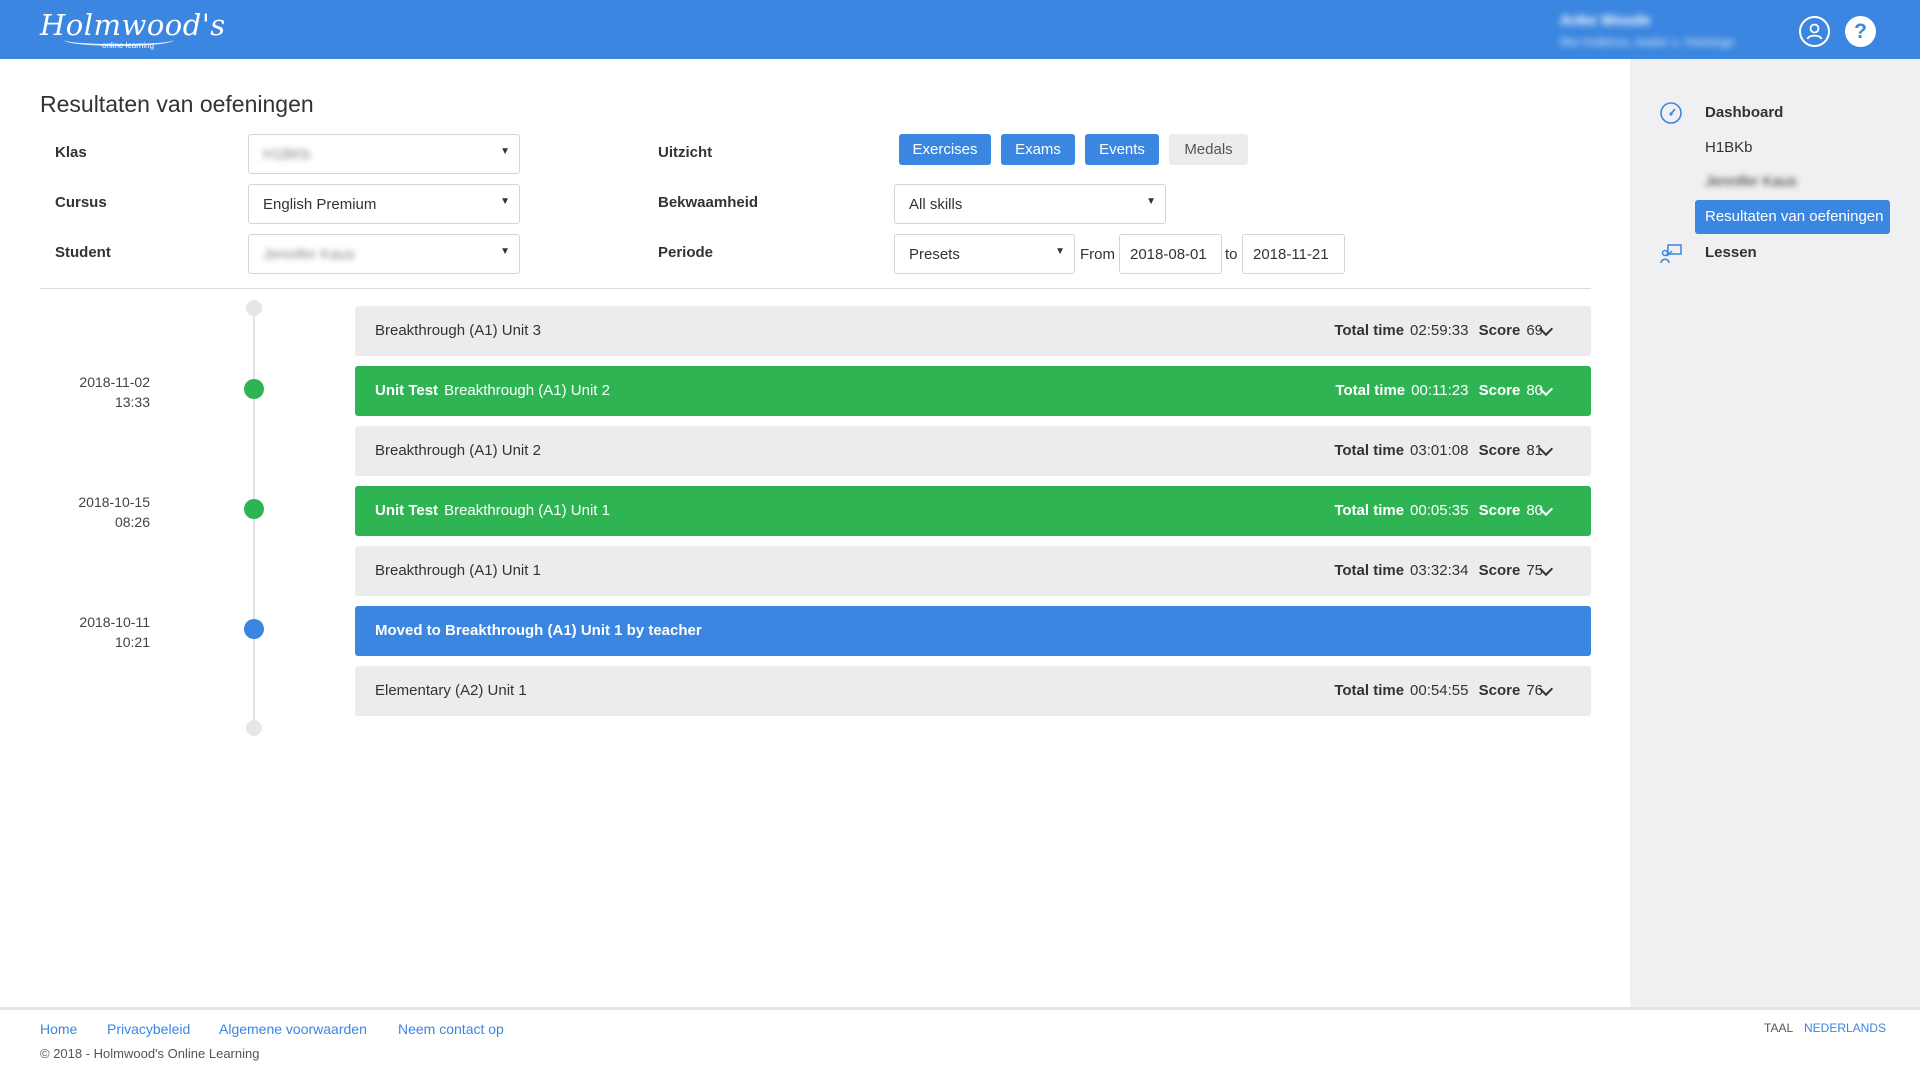 The image size is (1920, 1080). I want to click on holmwoods-logo: Holmwood's online learning, so click(133, 30).